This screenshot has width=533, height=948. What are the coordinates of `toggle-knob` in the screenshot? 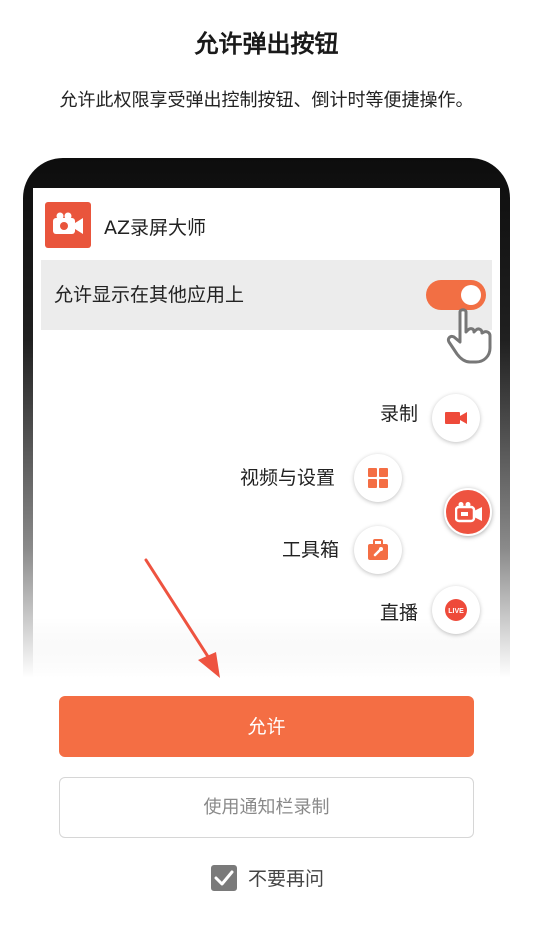 It's located at (471, 295).